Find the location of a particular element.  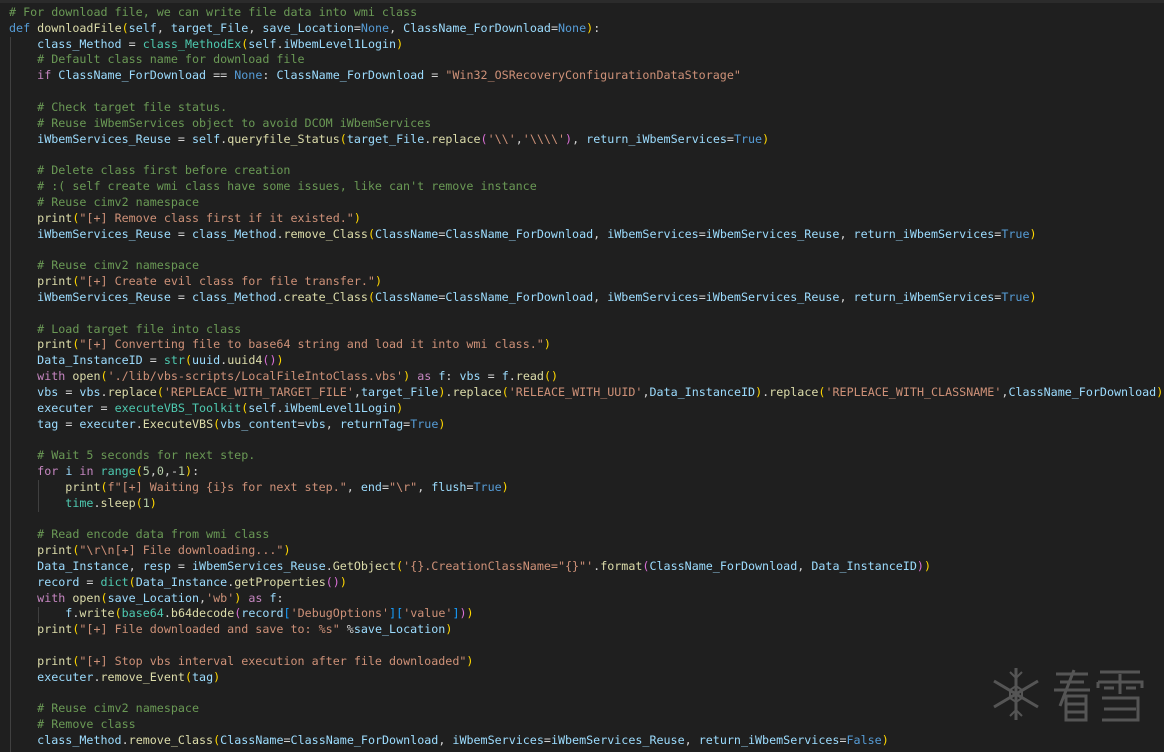

code-line: # Default class name for download file is located at coordinates (586, 60).